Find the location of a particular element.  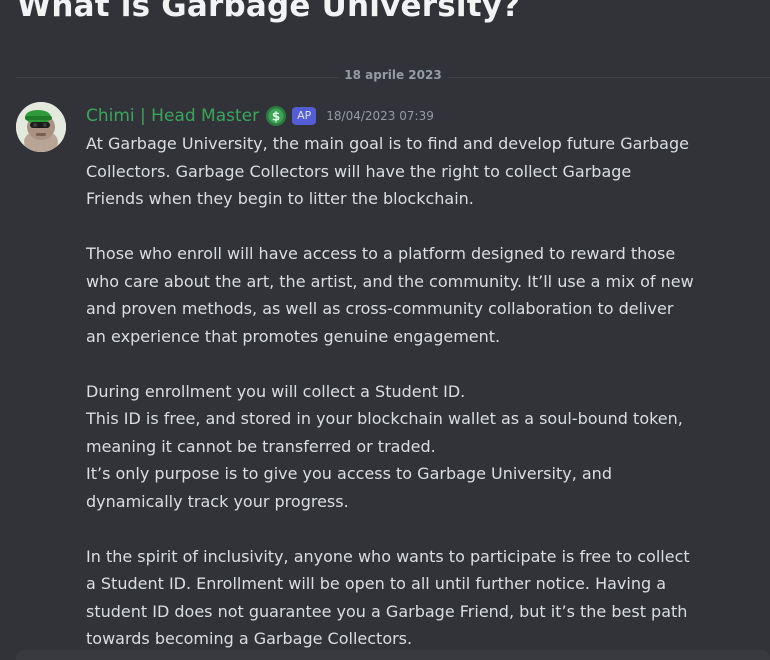

date-divider-label: 18 aprile 2023 is located at coordinates (393, 75).